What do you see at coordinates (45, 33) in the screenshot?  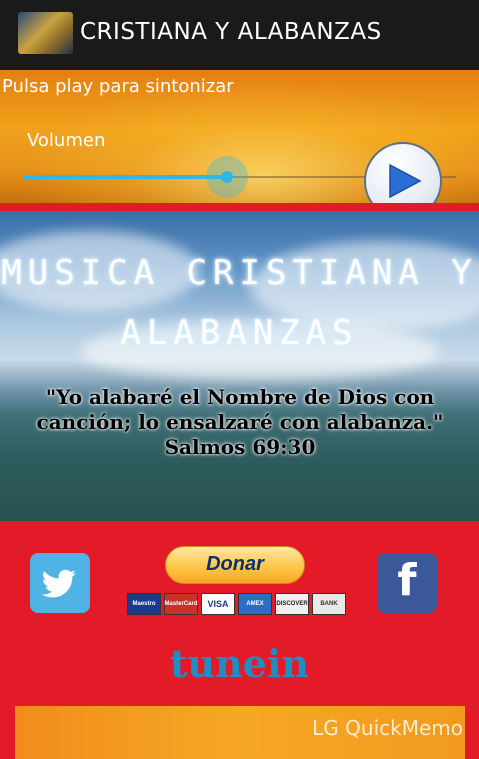 I see `app-icon` at bounding box center [45, 33].